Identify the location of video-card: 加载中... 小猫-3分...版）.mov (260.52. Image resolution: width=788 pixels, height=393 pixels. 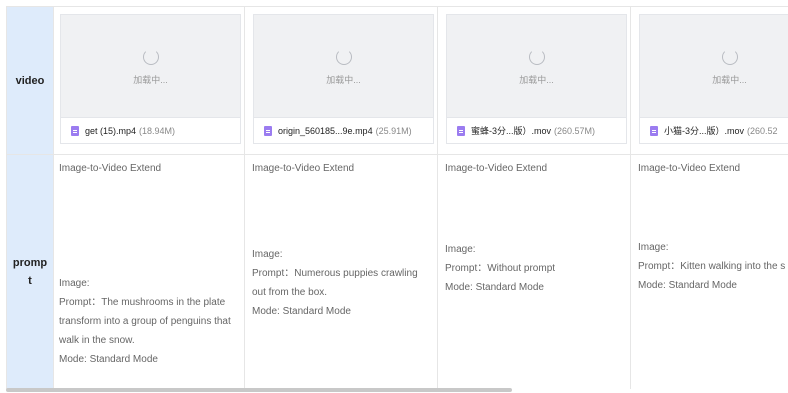
(713, 79).